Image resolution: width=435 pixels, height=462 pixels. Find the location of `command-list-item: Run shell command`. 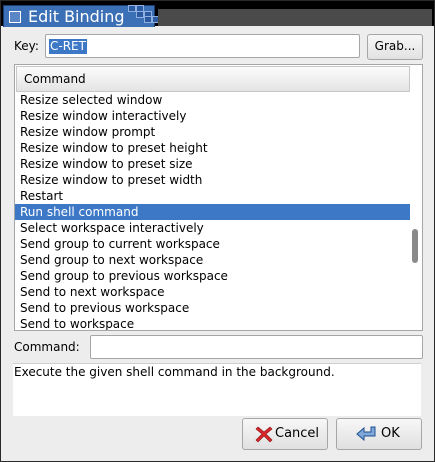

command-list-item: Run shell command is located at coordinates (212, 212).